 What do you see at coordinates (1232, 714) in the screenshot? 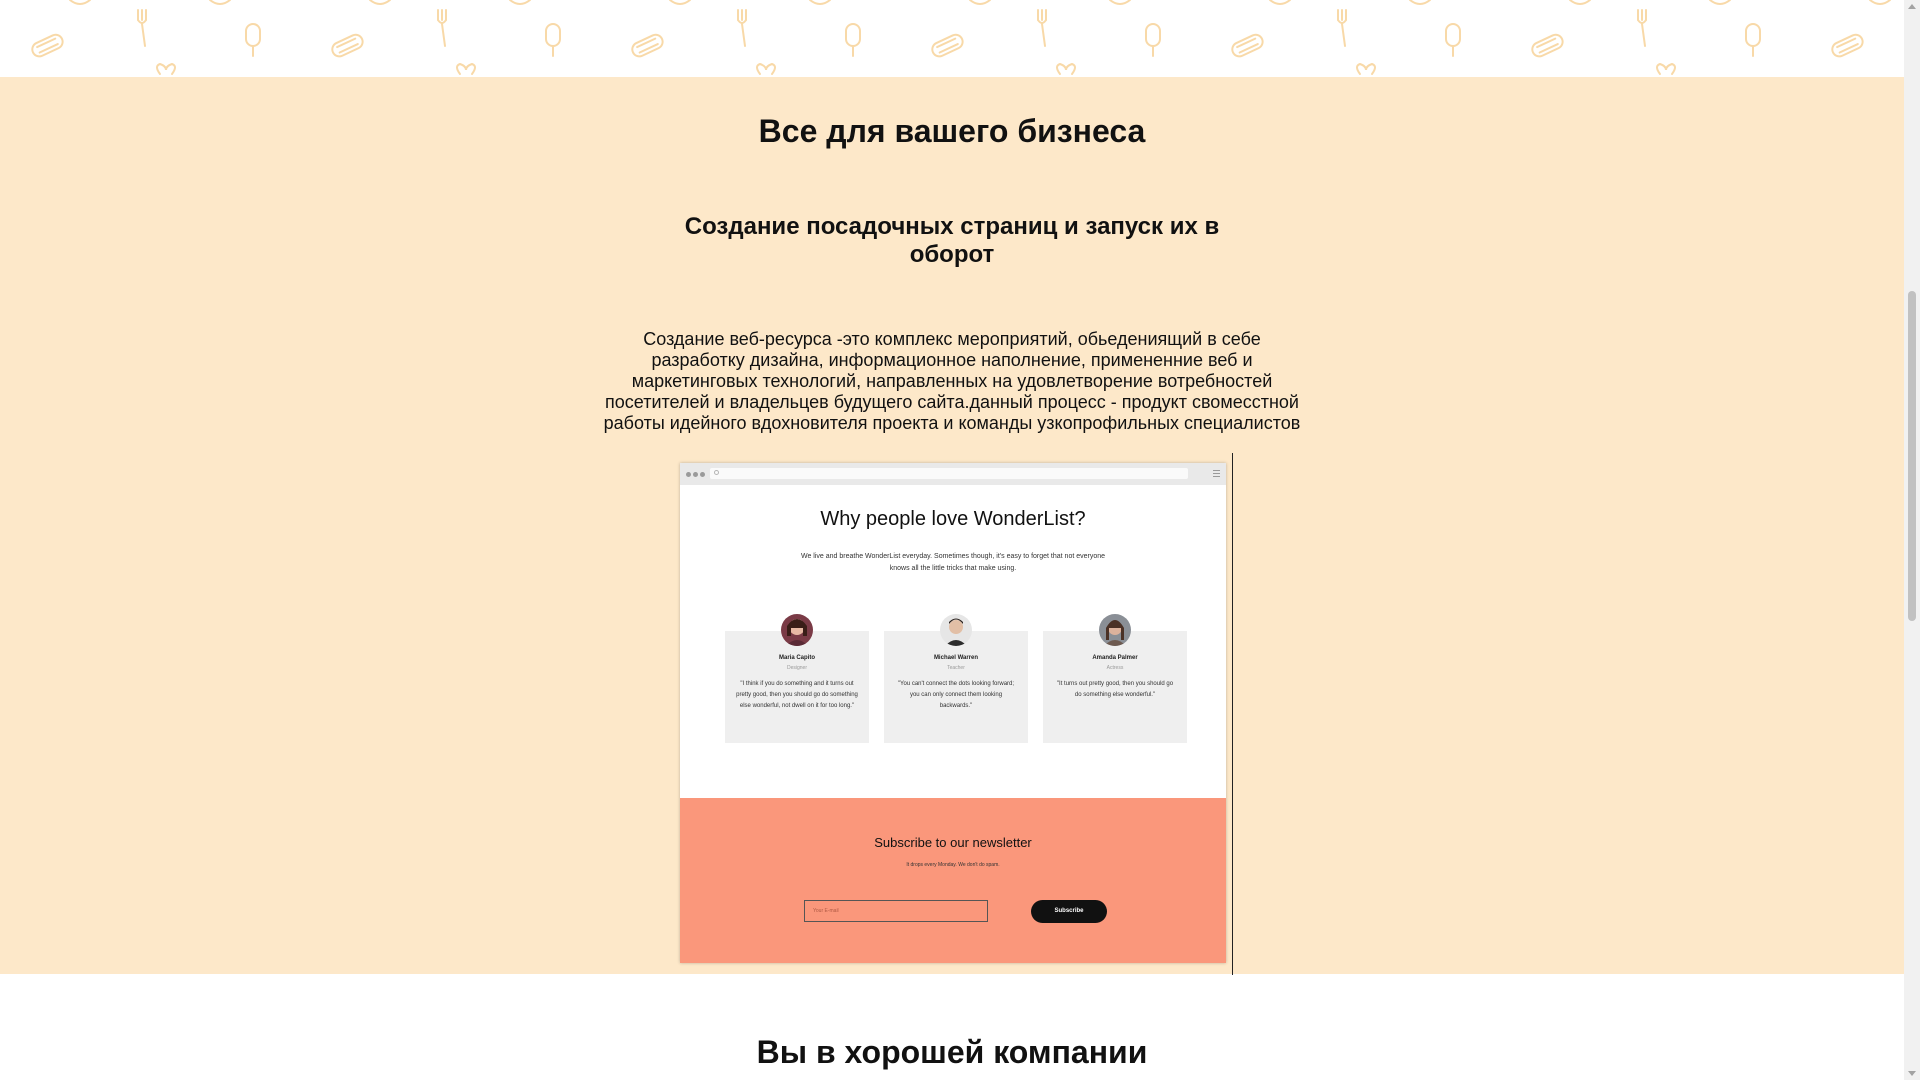
I see `divider-line` at bounding box center [1232, 714].